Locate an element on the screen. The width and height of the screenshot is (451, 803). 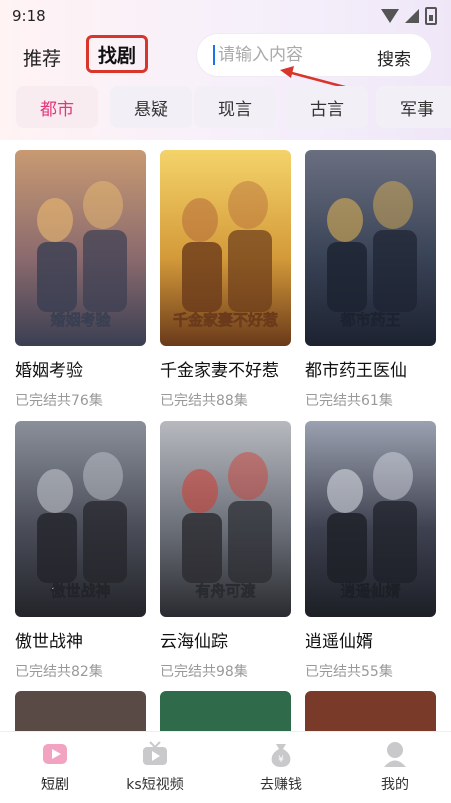
top-nav: 推荐 找剧 请输入内容 搜索 is located at coordinates (225, 55).